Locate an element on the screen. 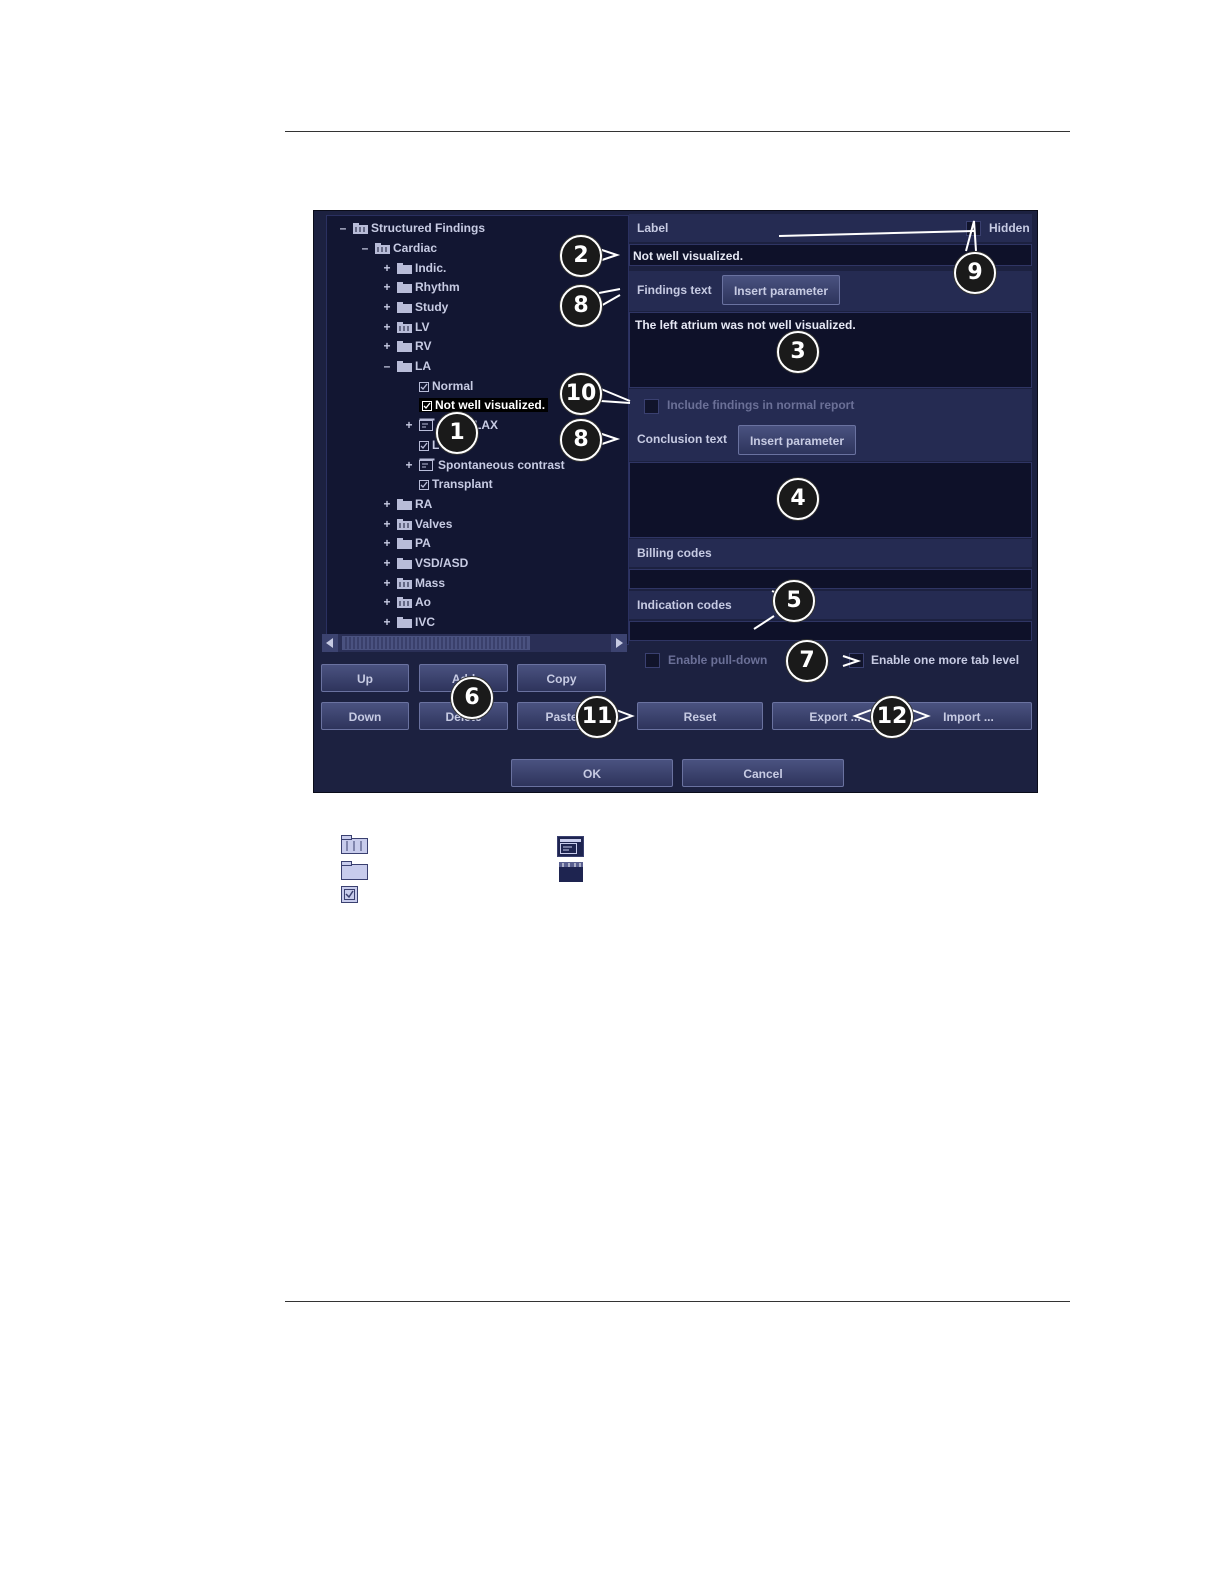 The image size is (1224, 1584). text-item-icon is located at coordinates (570, 849).